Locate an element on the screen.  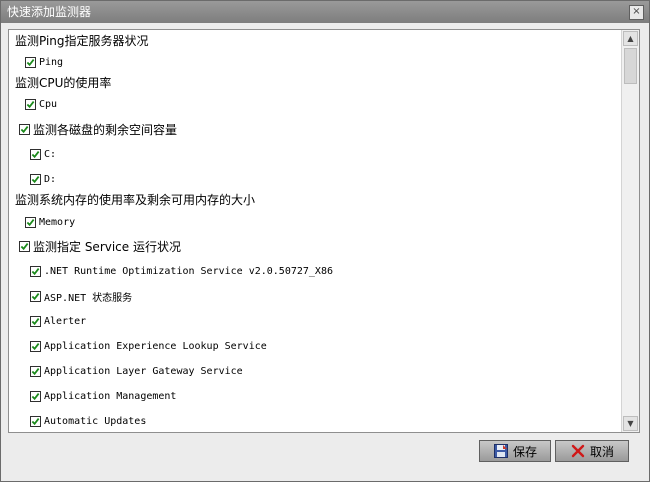
checkbox-row-service: Application Management is located at coordinates (103, 396).